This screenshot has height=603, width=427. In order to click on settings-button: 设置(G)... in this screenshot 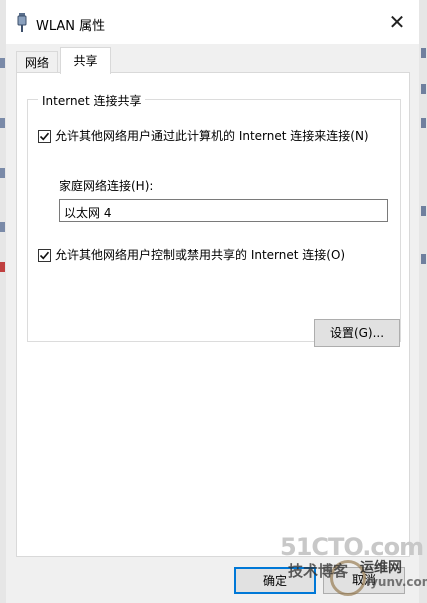, I will do `click(357, 333)`.